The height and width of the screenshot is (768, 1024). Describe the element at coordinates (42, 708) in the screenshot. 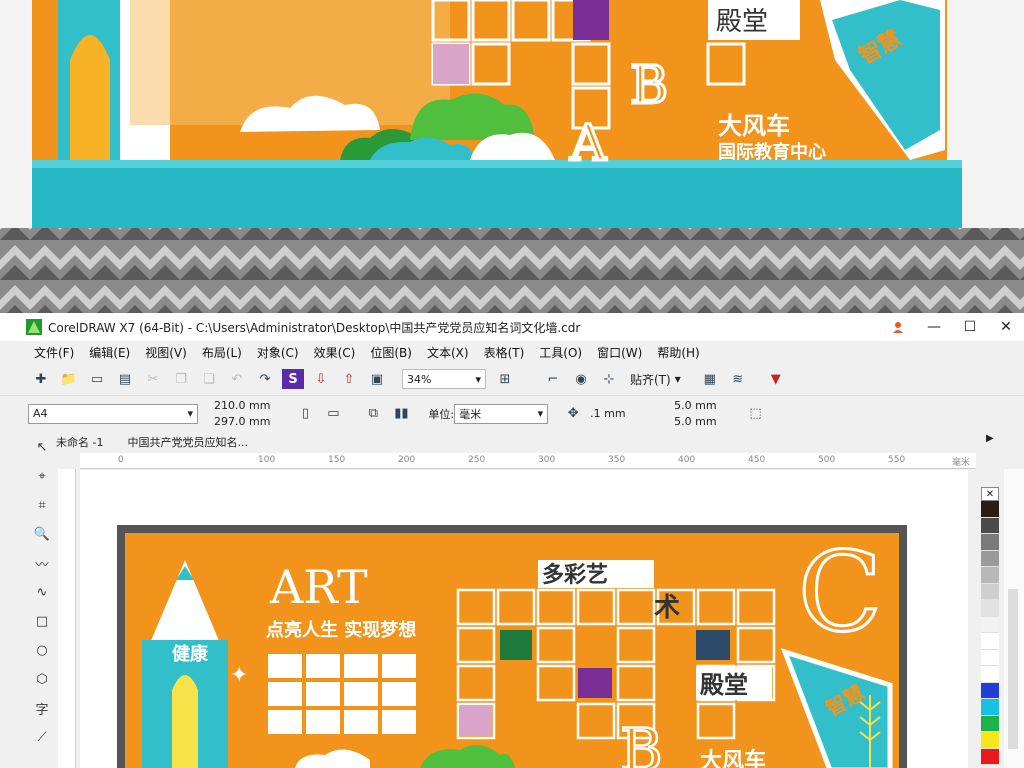

I see `text-tool-icon: 字` at that location.